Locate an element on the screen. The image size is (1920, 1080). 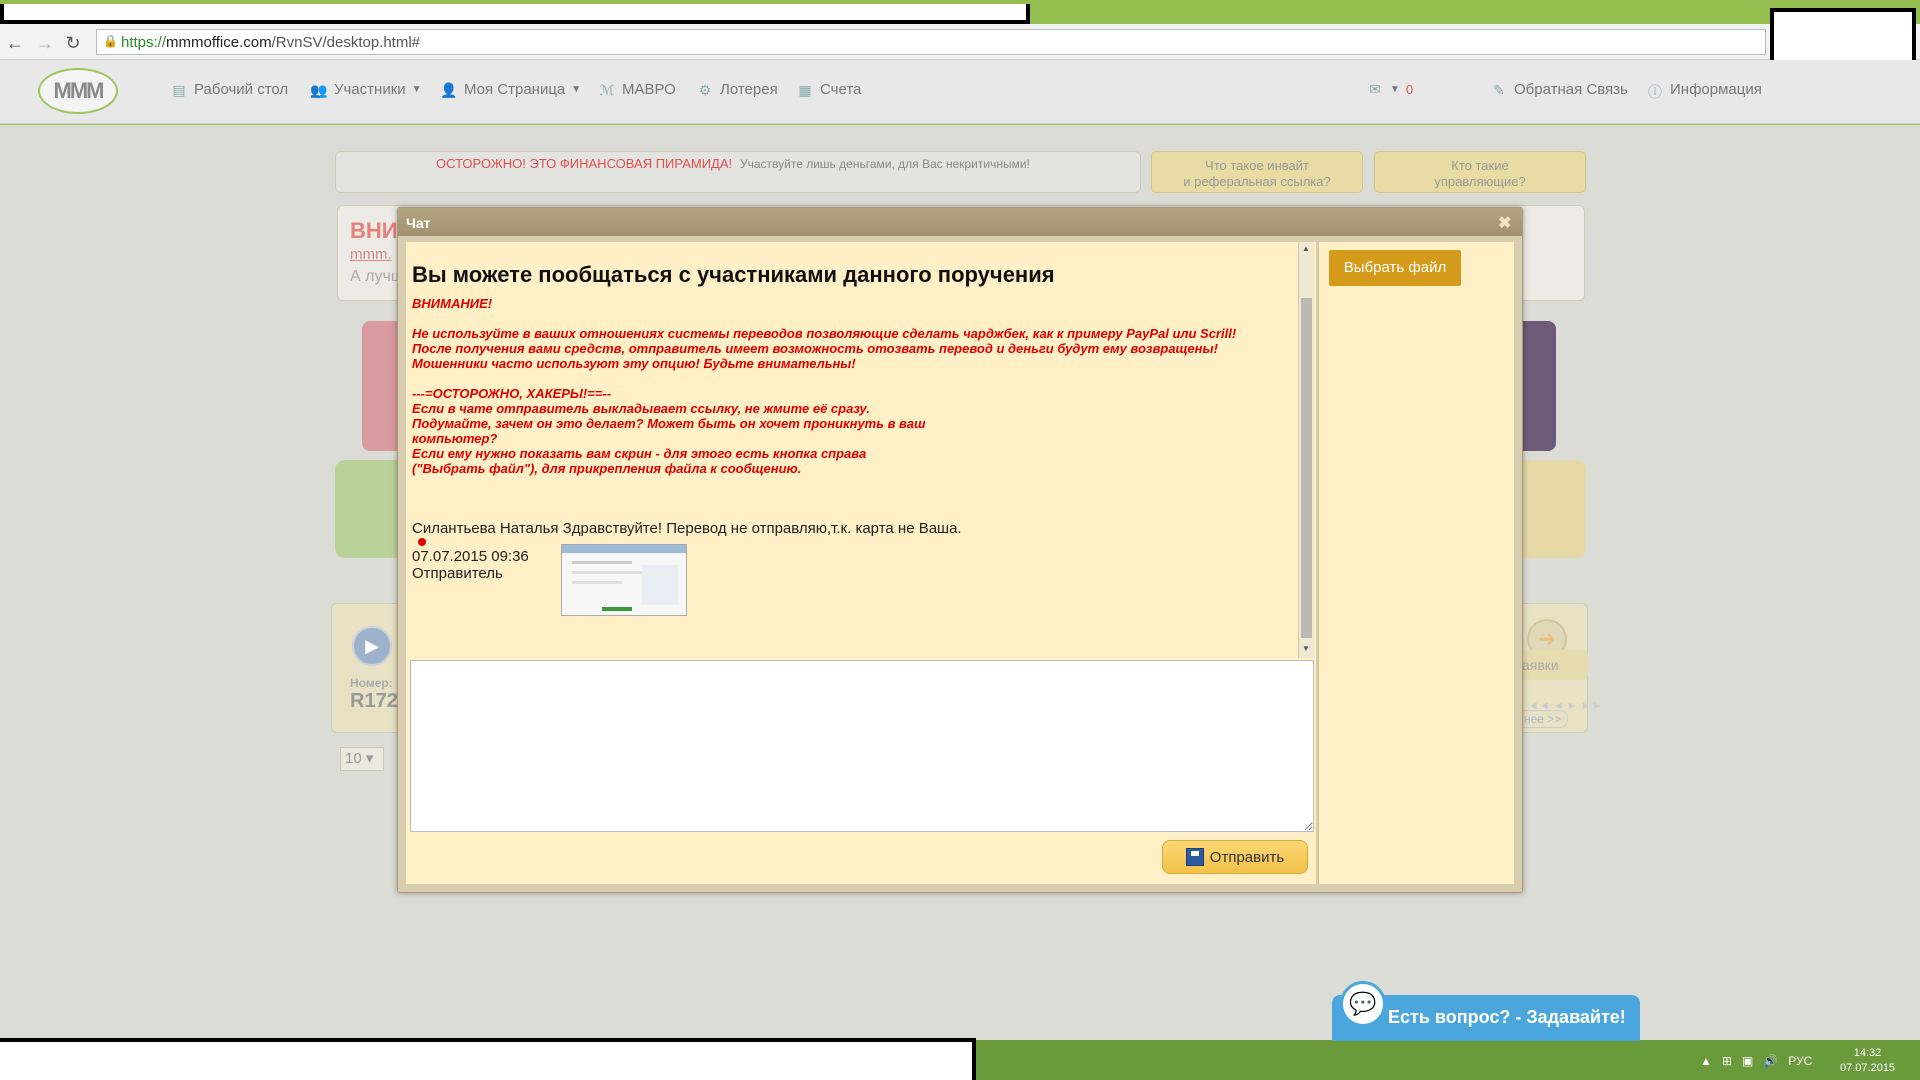
clock-date: 07.07.2015 is located at coordinates (1868, 1068).